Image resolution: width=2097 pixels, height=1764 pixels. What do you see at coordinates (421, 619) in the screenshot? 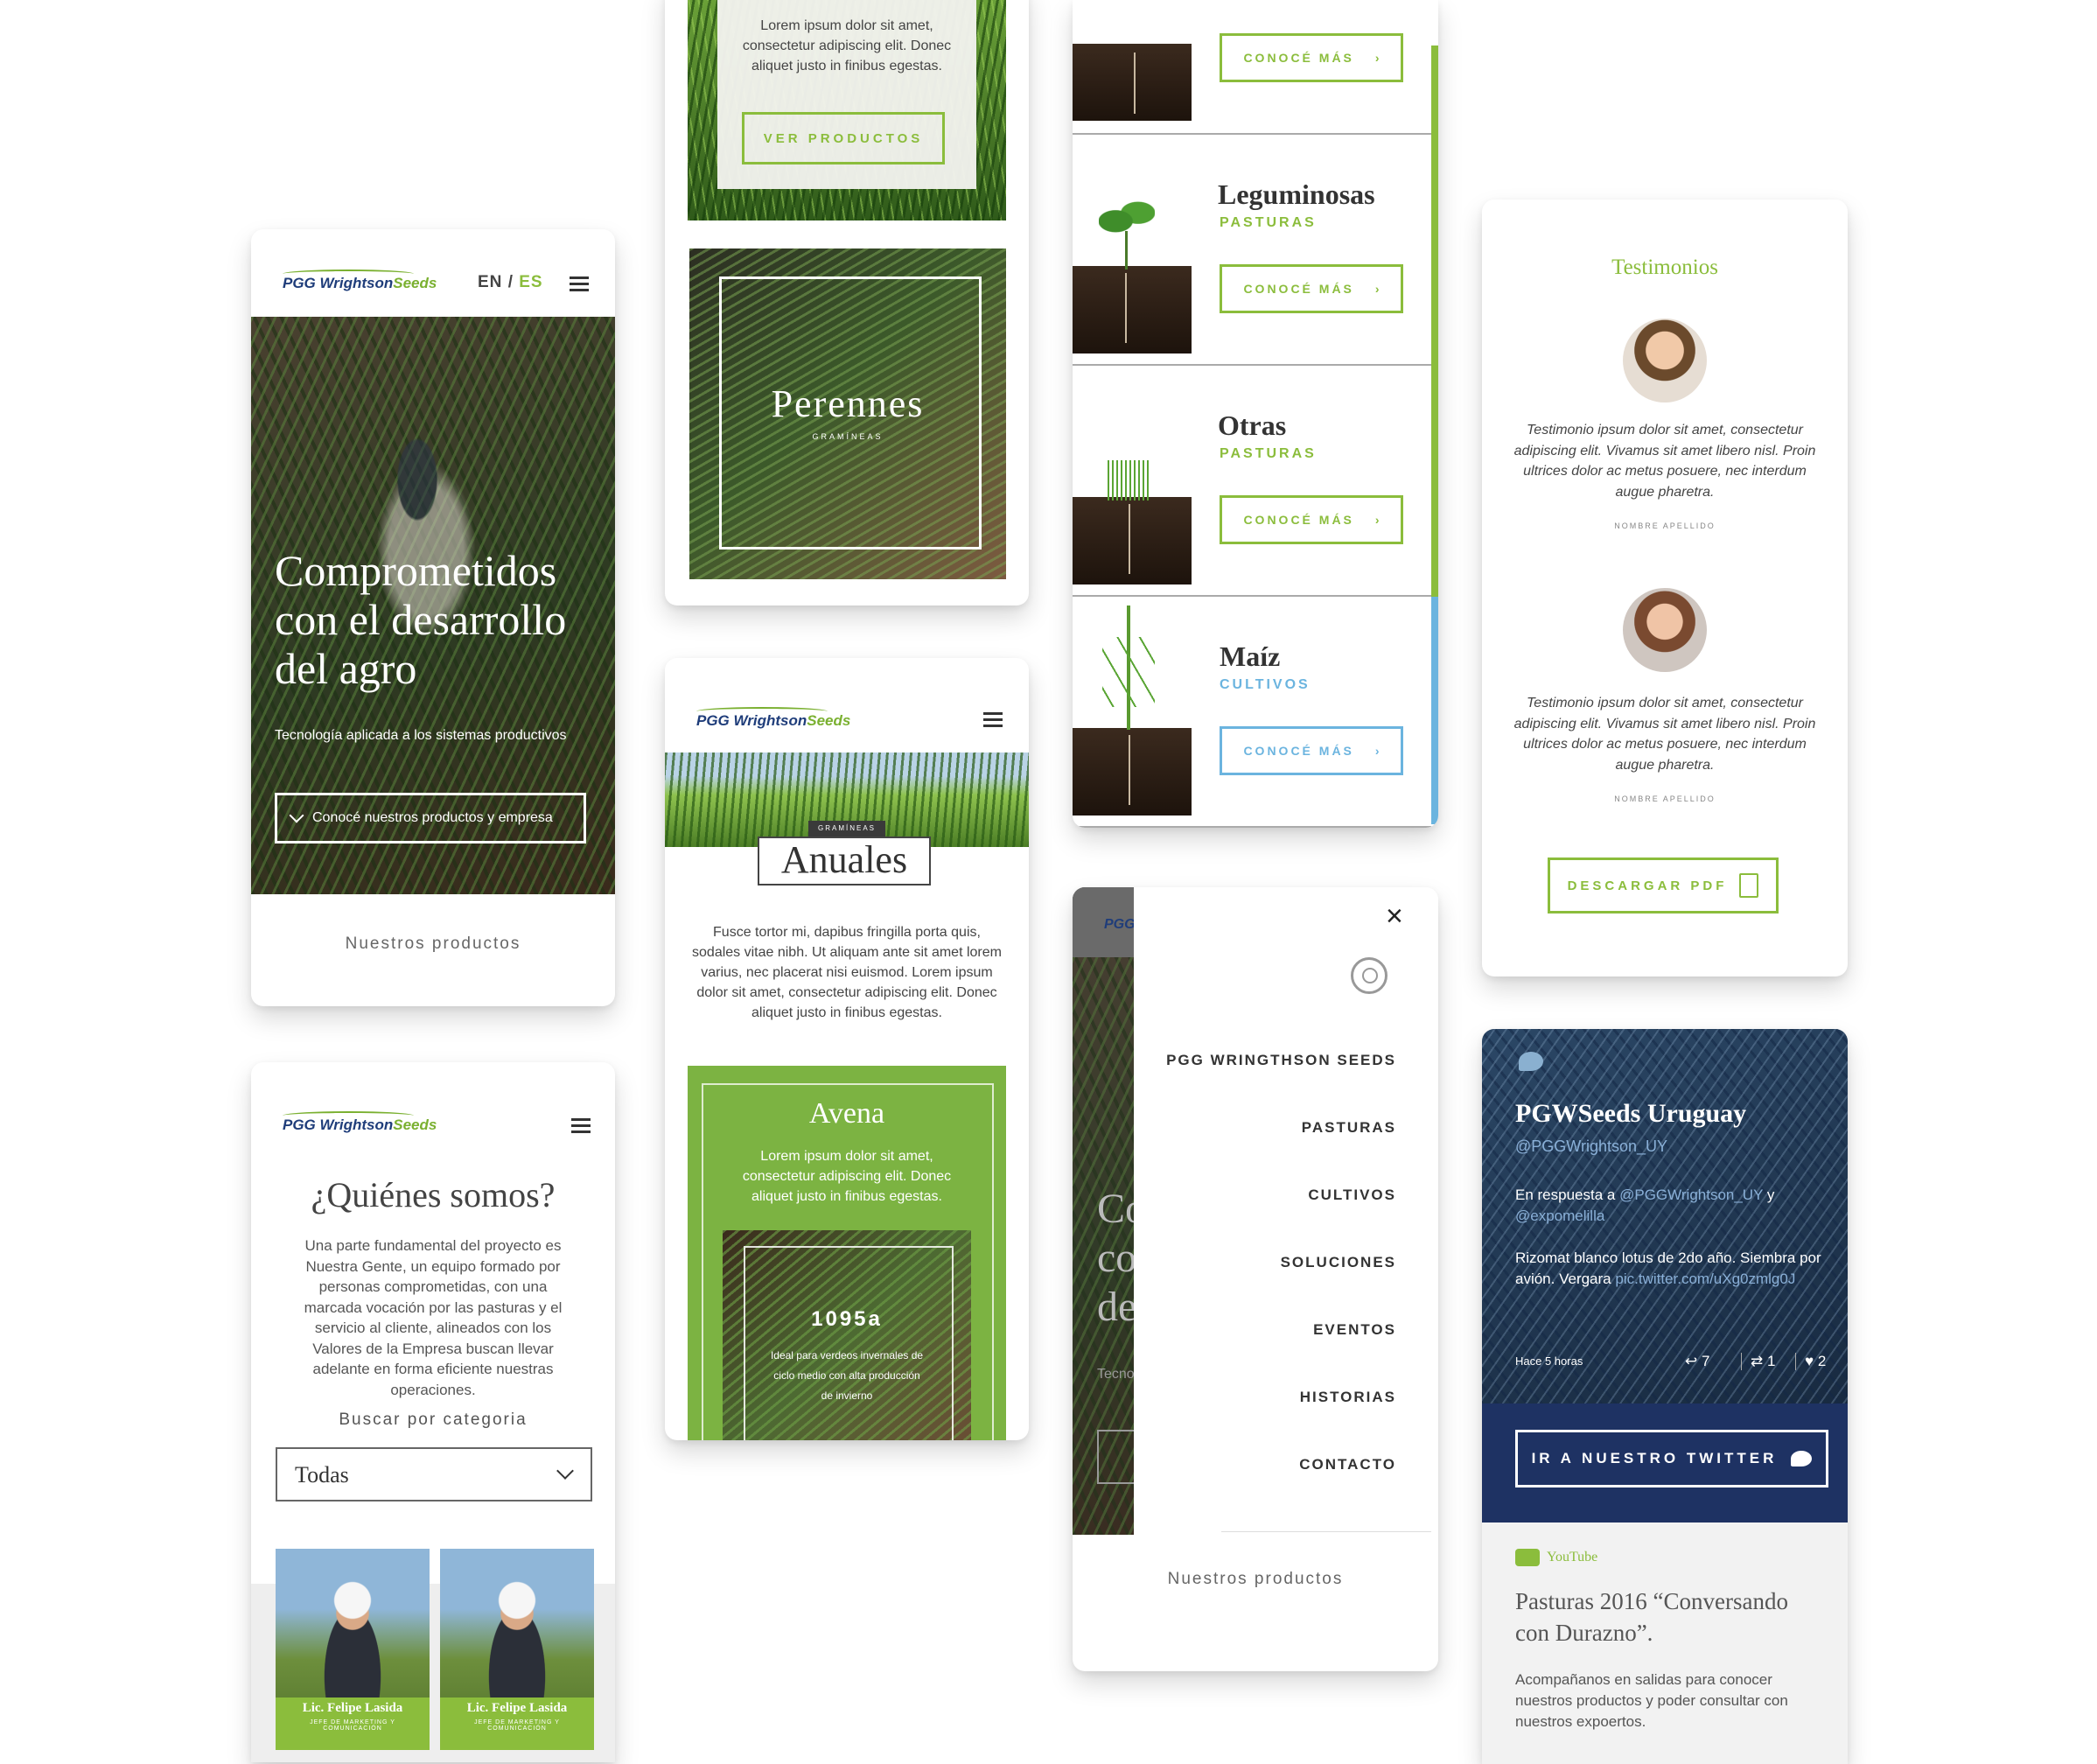
I see `hero-title: Comprometidos con el desarrollo del agro` at bounding box center [421, 619].